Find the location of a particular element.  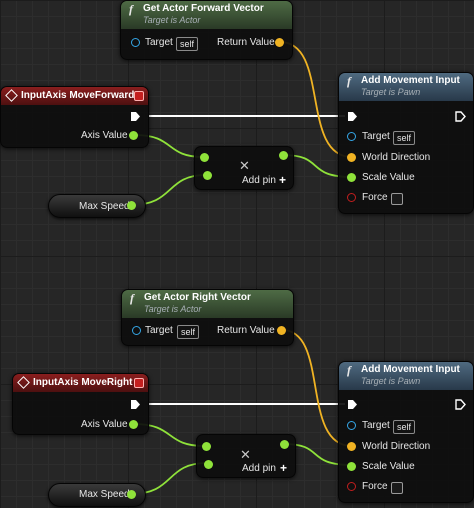

event-header: InputAxis MoveForward is located at coordinates (74, 96).